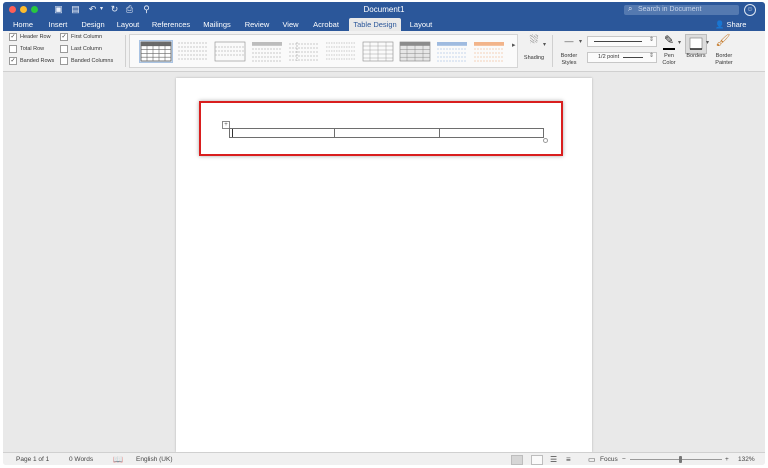 Image resolution: width=768 pixels, height=468 pixels. I want to click on line-style-arrow-icon: ⇕, so click(651, 40).